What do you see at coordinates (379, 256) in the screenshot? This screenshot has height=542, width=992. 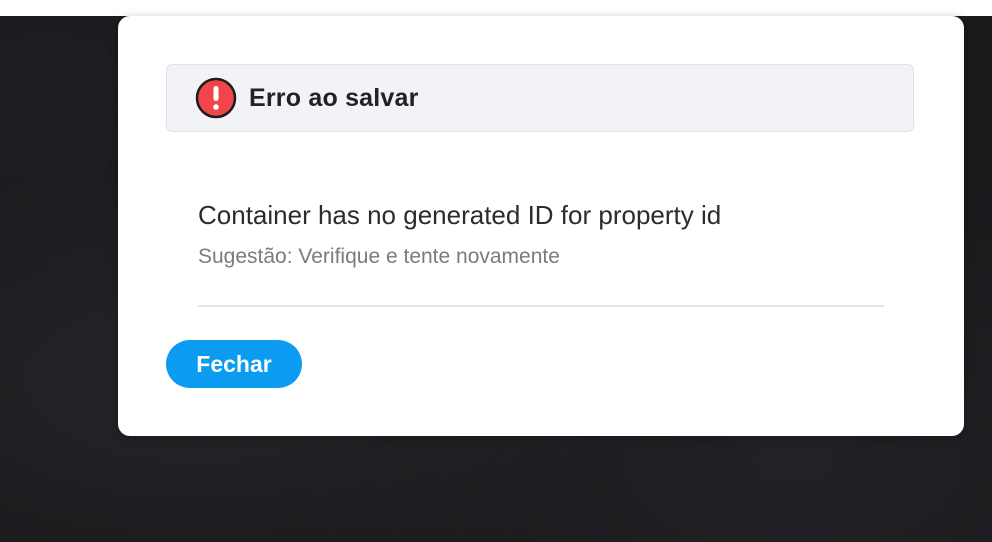 I see `error-suggestion: Sugestão: Verifique e tente novamente` at bounding box center [379, 256].